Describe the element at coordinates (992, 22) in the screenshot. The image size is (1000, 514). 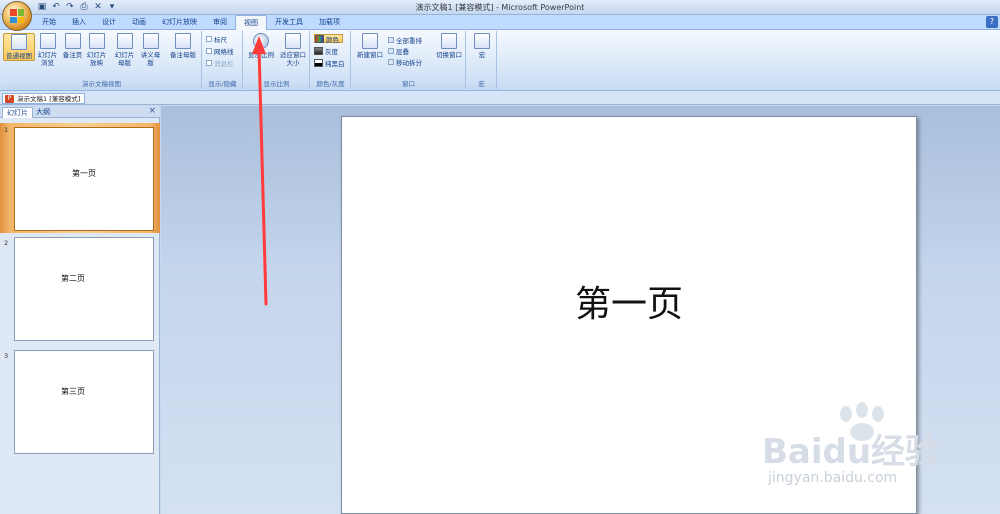
I see `help-icon: ?` at that location.